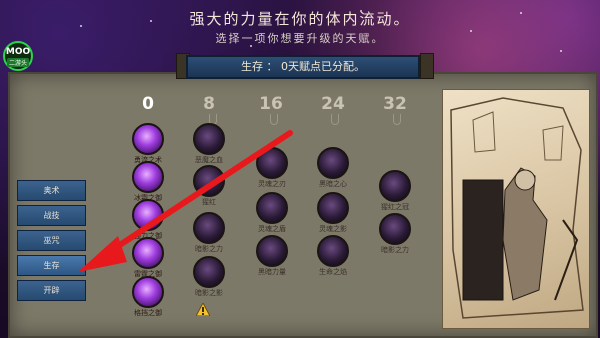  Describe the element at coordinates (333, 229) in the screenshot. I see `talent-label: 灵魂之影` at that location.